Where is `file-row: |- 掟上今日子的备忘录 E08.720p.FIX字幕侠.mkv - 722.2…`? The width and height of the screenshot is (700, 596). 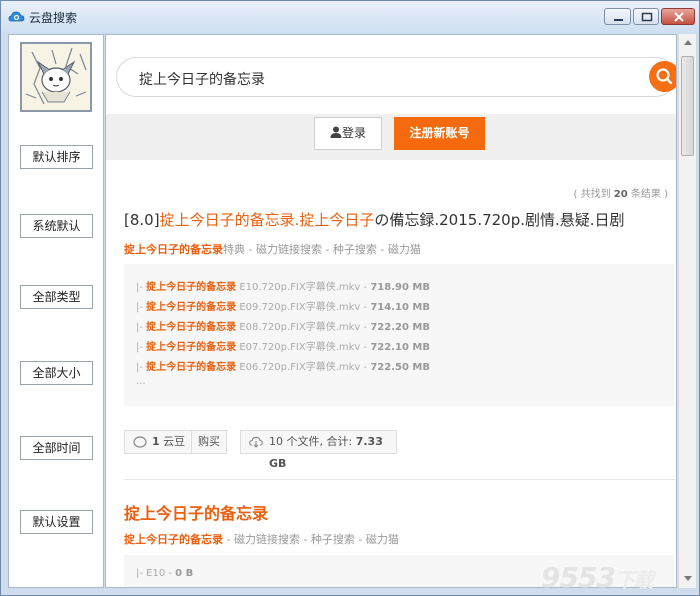 file-row: |- 掟上今日子的备忘录 E08.720p.FIX字幕侠.mkv - 722.2… is located at coordinates (283, 325).